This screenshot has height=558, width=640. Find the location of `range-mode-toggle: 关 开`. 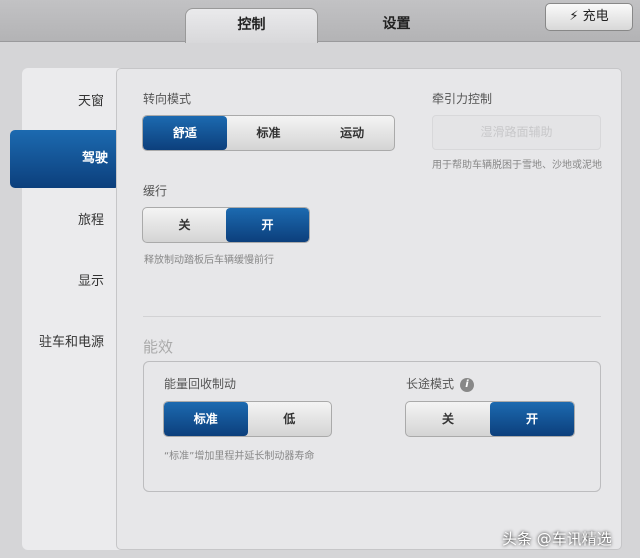

range-mode-toggle: 关 开 is located at coordinates (490, 419).